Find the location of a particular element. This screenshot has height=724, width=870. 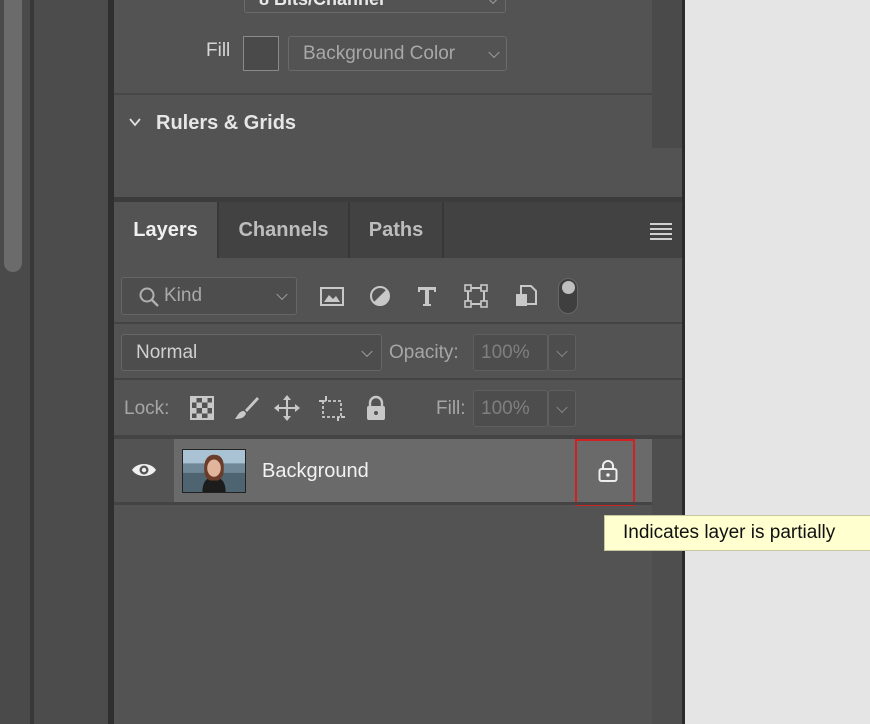

lock-all-icon is located at coordinates (376, 408).